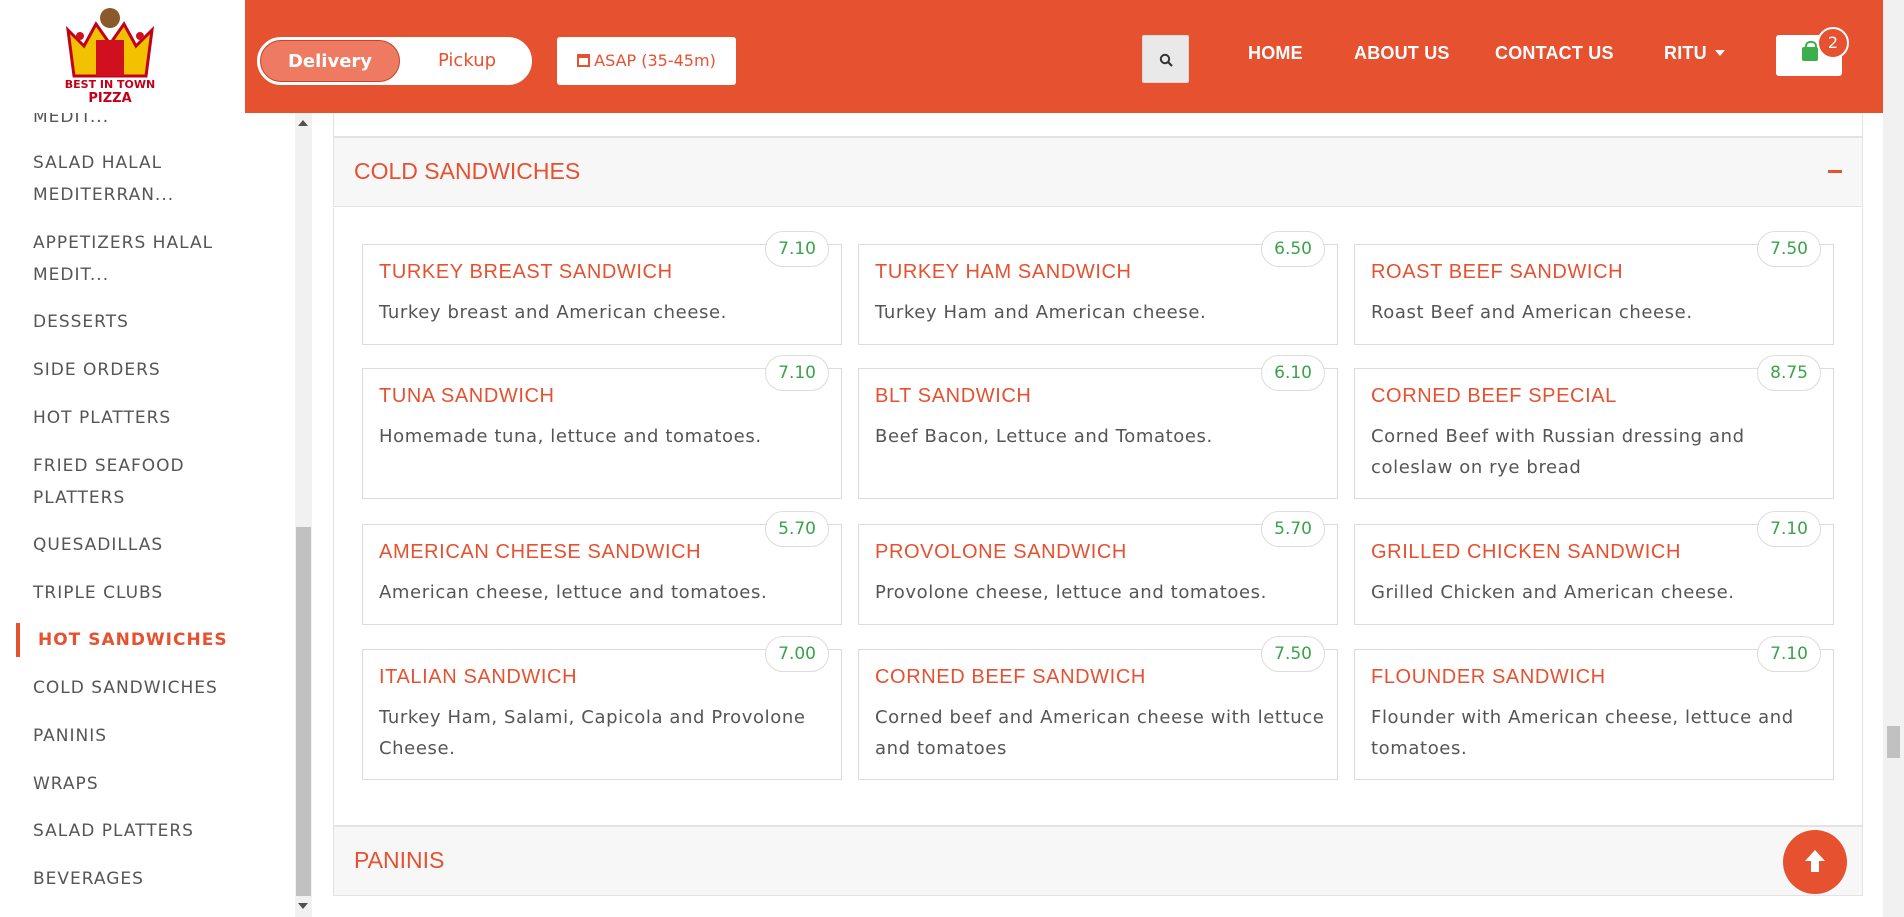  Describe the element at coordinates (526, 272) in the screenshot. I see `menu-item-name: TURKEY BREAST SANDWICH` at that location.